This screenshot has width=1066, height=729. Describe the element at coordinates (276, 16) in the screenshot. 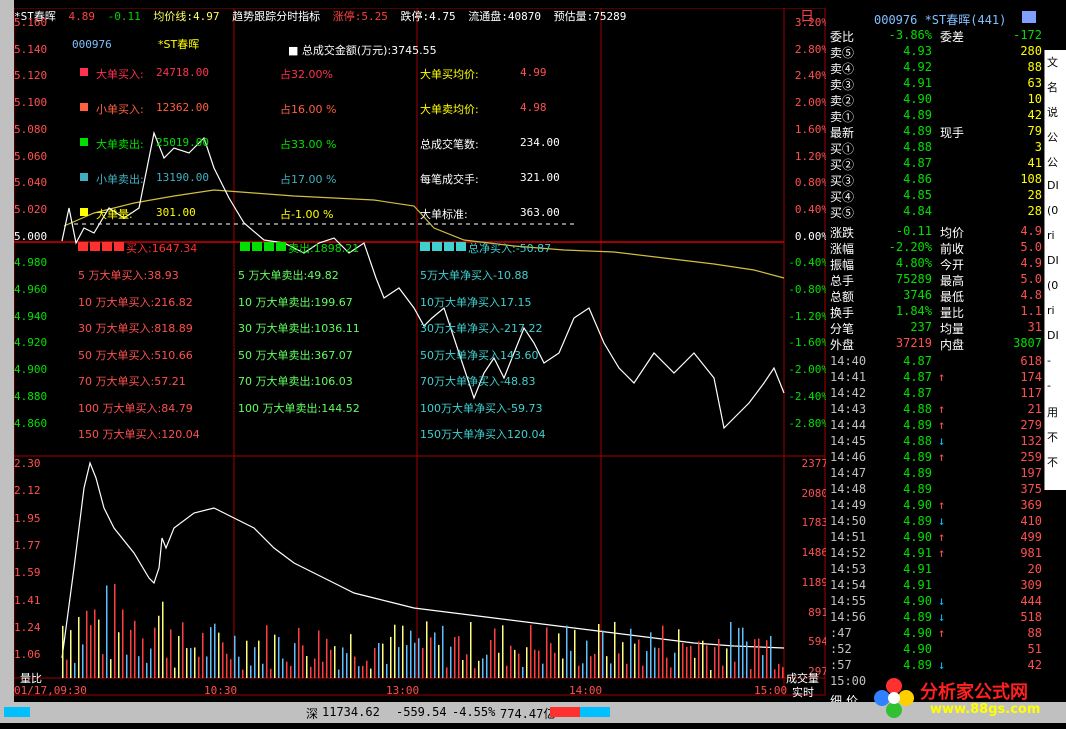

I see `indicator-name: 趋势跟踪分时指标` at that location.